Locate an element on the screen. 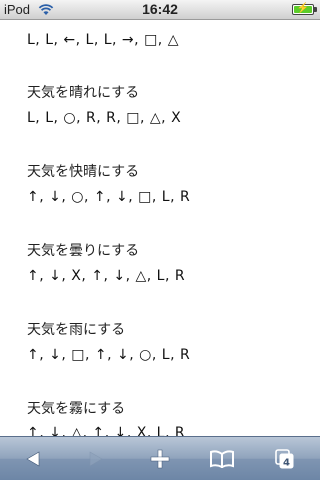 The height and width of the screenshot is (480, 320). section-title: 天気を快晴にする is located at coordinates (83, 172).